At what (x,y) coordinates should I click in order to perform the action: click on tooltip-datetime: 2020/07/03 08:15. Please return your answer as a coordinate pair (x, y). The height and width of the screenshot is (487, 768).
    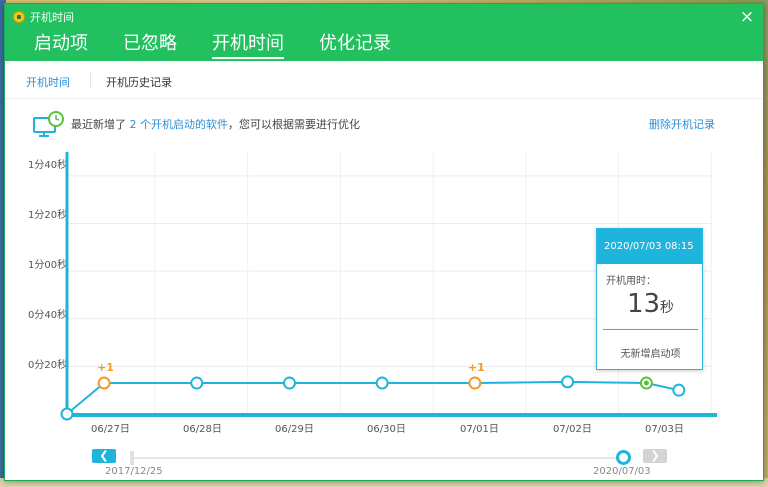
    Looking at the image, I should click on (649, 246).